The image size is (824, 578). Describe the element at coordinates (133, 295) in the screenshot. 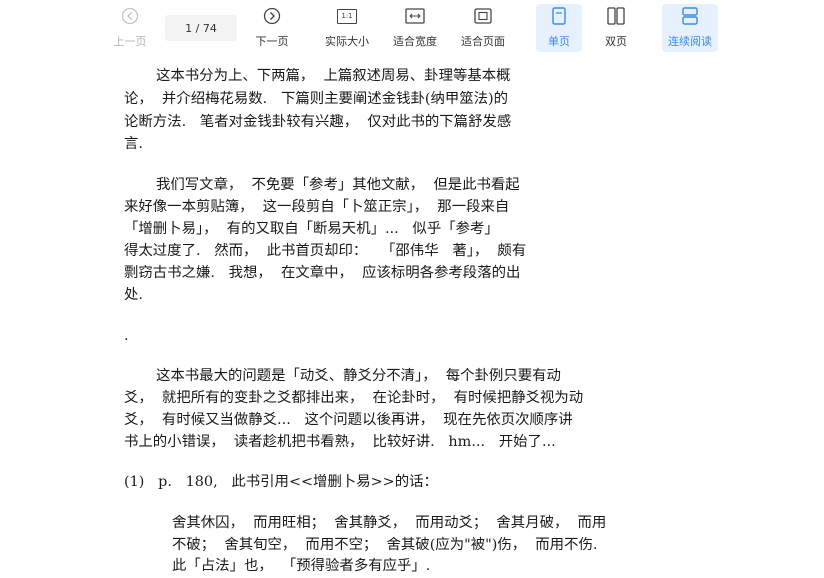

I see `text-line: 处.` at that location.